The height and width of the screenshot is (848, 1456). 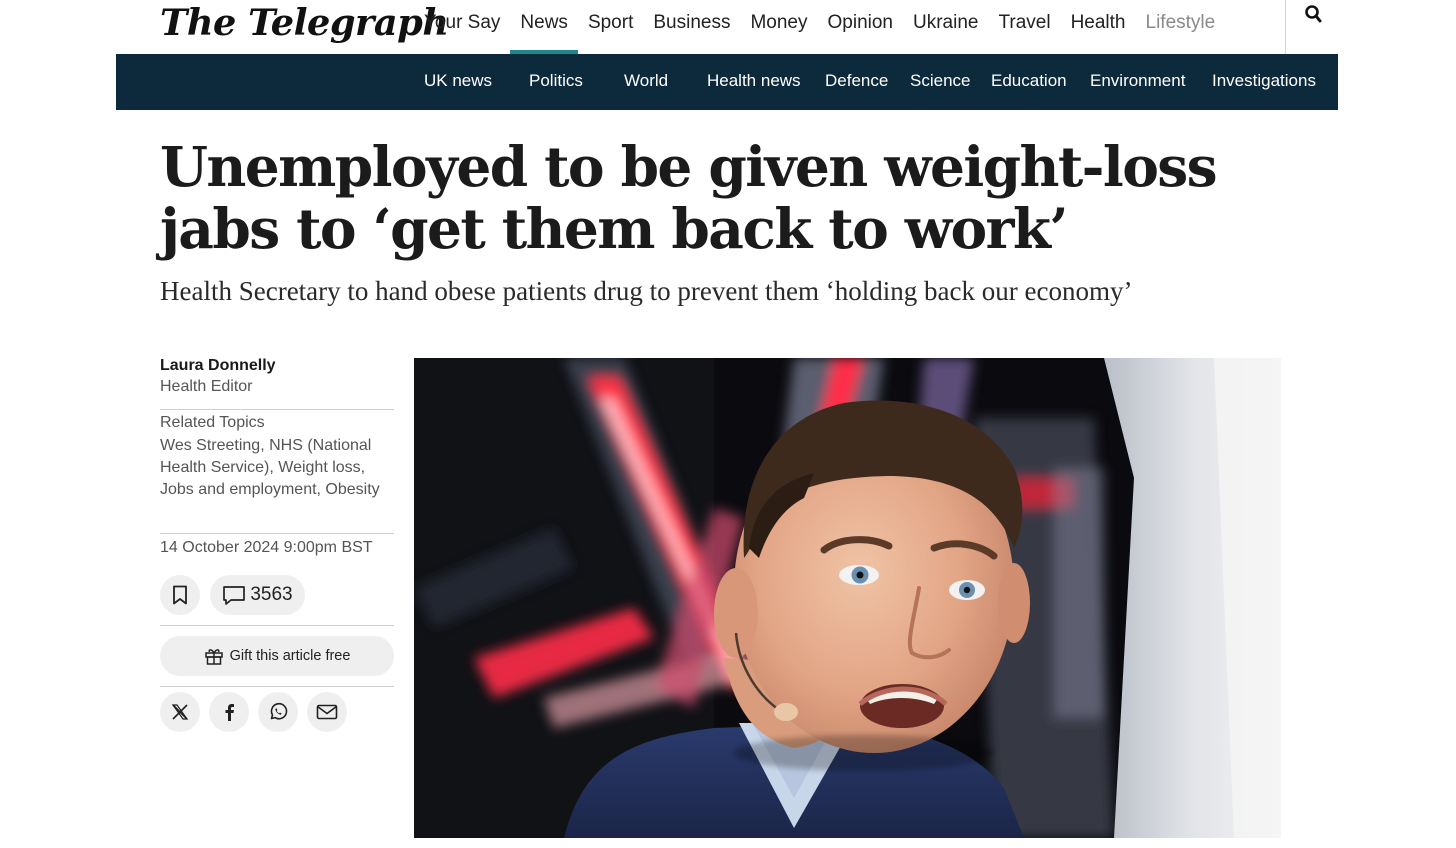 What do you see at coordinates (556, 82) in the screenshot?
I see `subnav-politics: Politics` at bounding box center [556, 82].